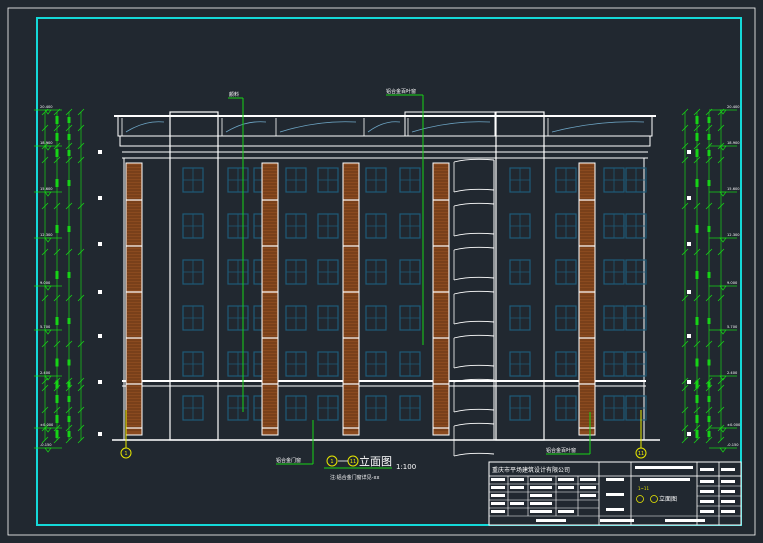 The image size is (763, 543). What do you see at coordinates (474, 307) in the screenshot?
I see `stair-fins` at bounding box center [474, 307].